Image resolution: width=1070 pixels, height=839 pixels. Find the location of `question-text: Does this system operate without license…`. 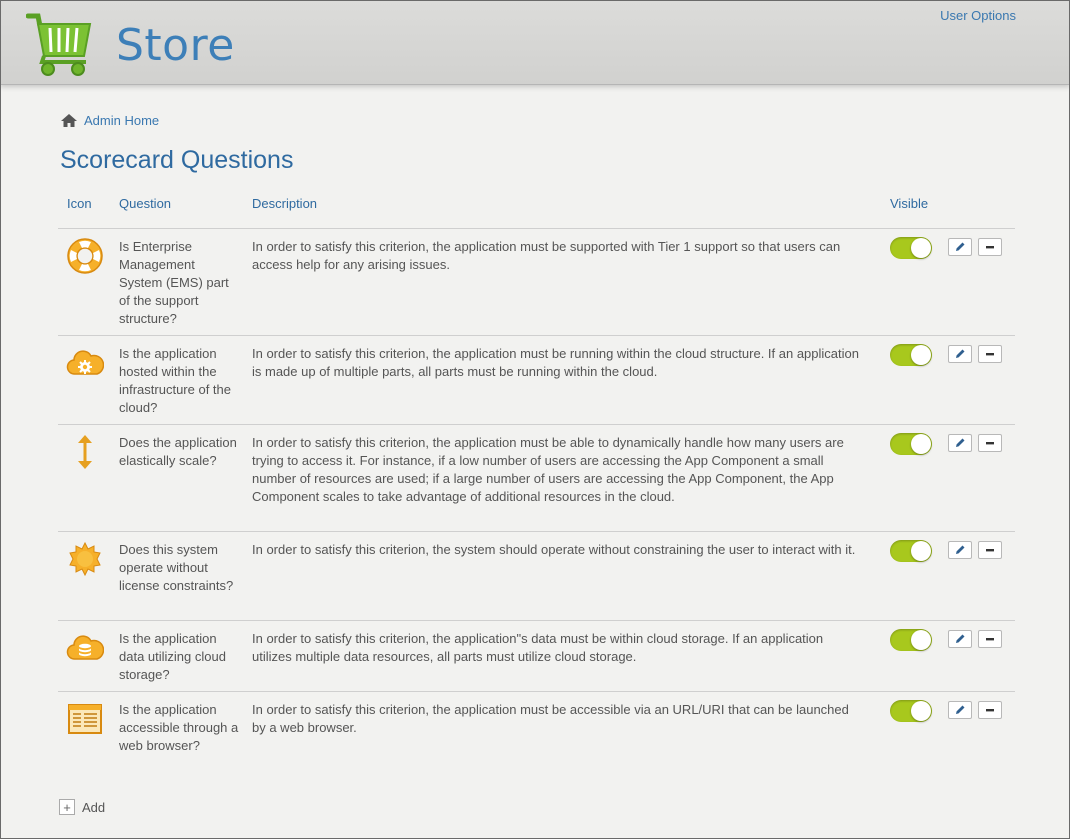

question-text: Does this system operate without license… is located at coordinates (176, 567).